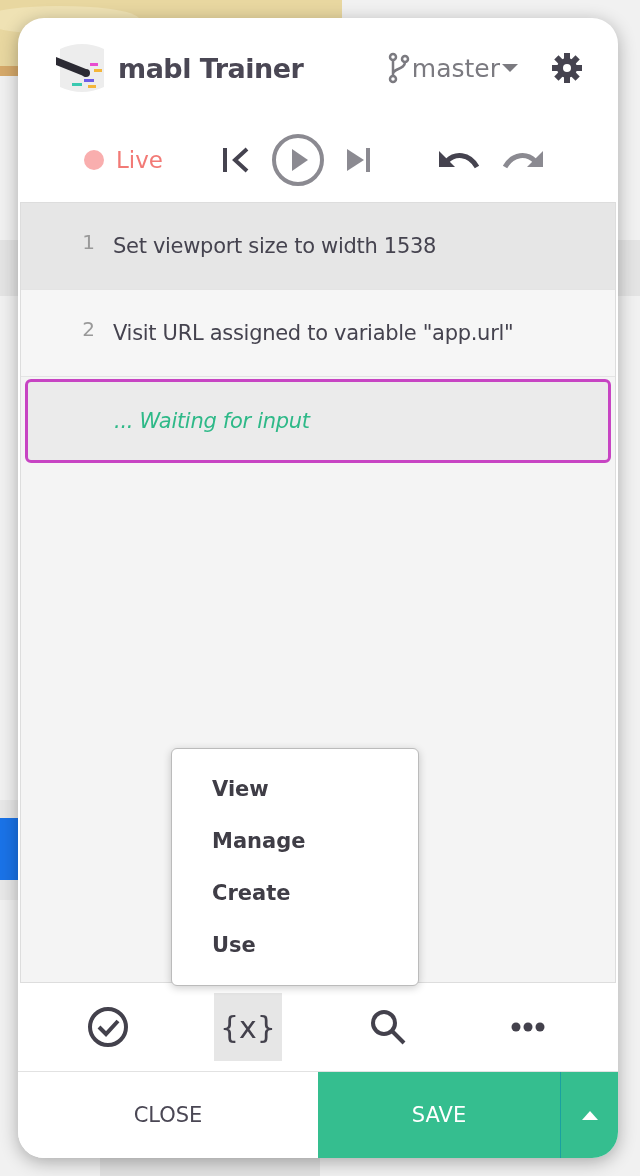 Image resolution: width=640 pixels, height=1176 pixels. Describe the element at coordinates (297, 160) in the screenshot. I see `play-icon` at that location.